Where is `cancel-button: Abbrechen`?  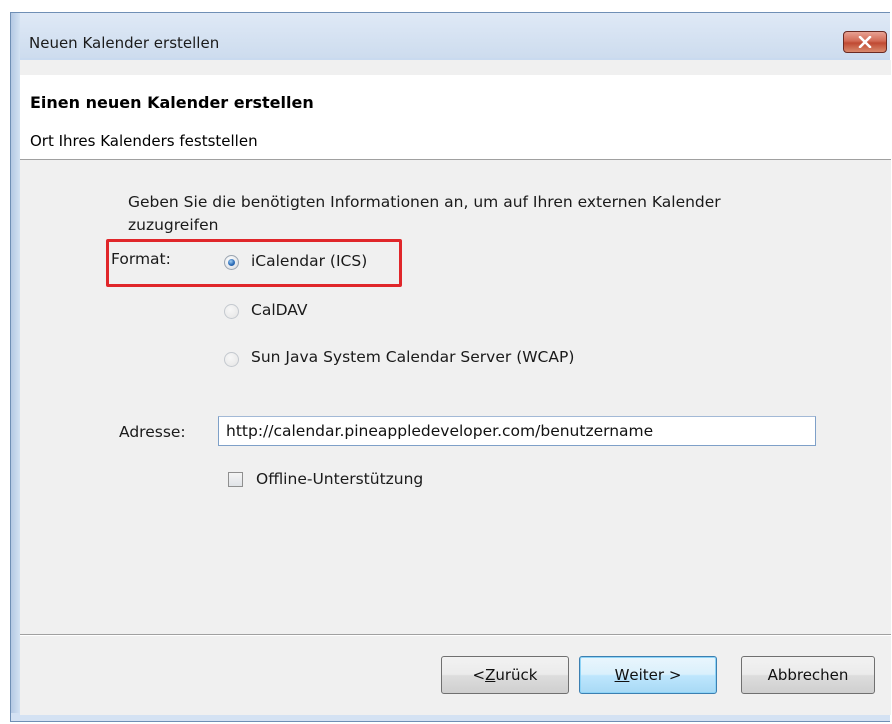
cancel-button: Abbrechen is located at coordinates (808, 675).